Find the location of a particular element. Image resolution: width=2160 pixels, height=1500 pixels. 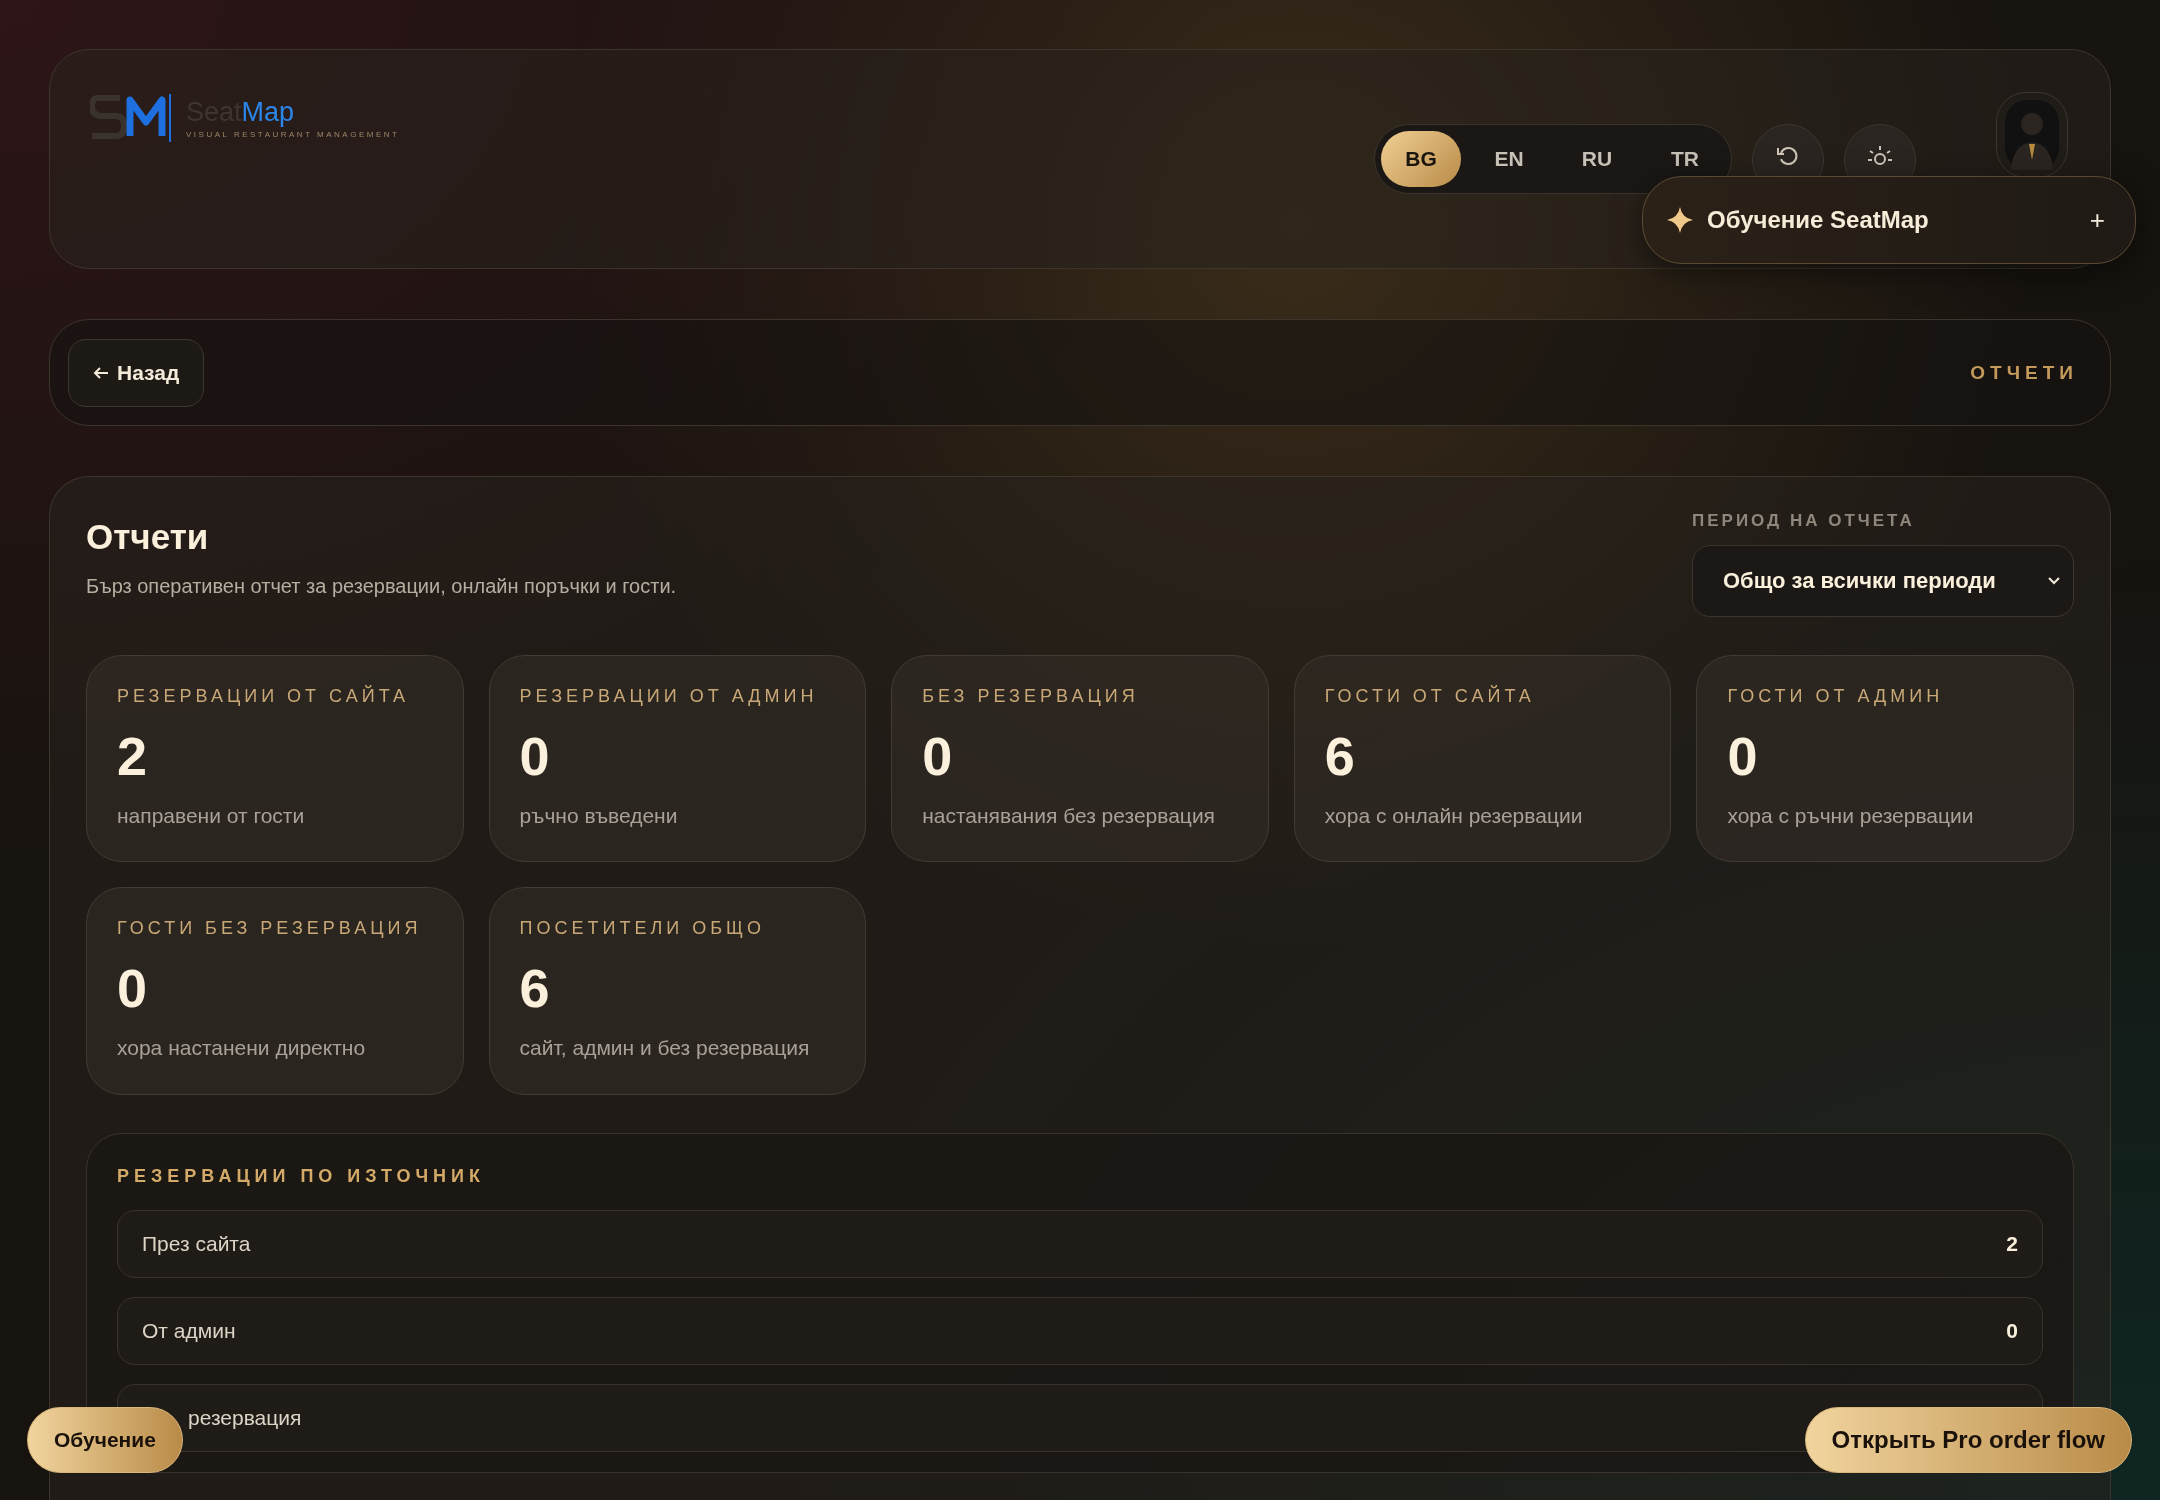

stat-note: настанявания без резервация is located at coordinates (1069, 816).